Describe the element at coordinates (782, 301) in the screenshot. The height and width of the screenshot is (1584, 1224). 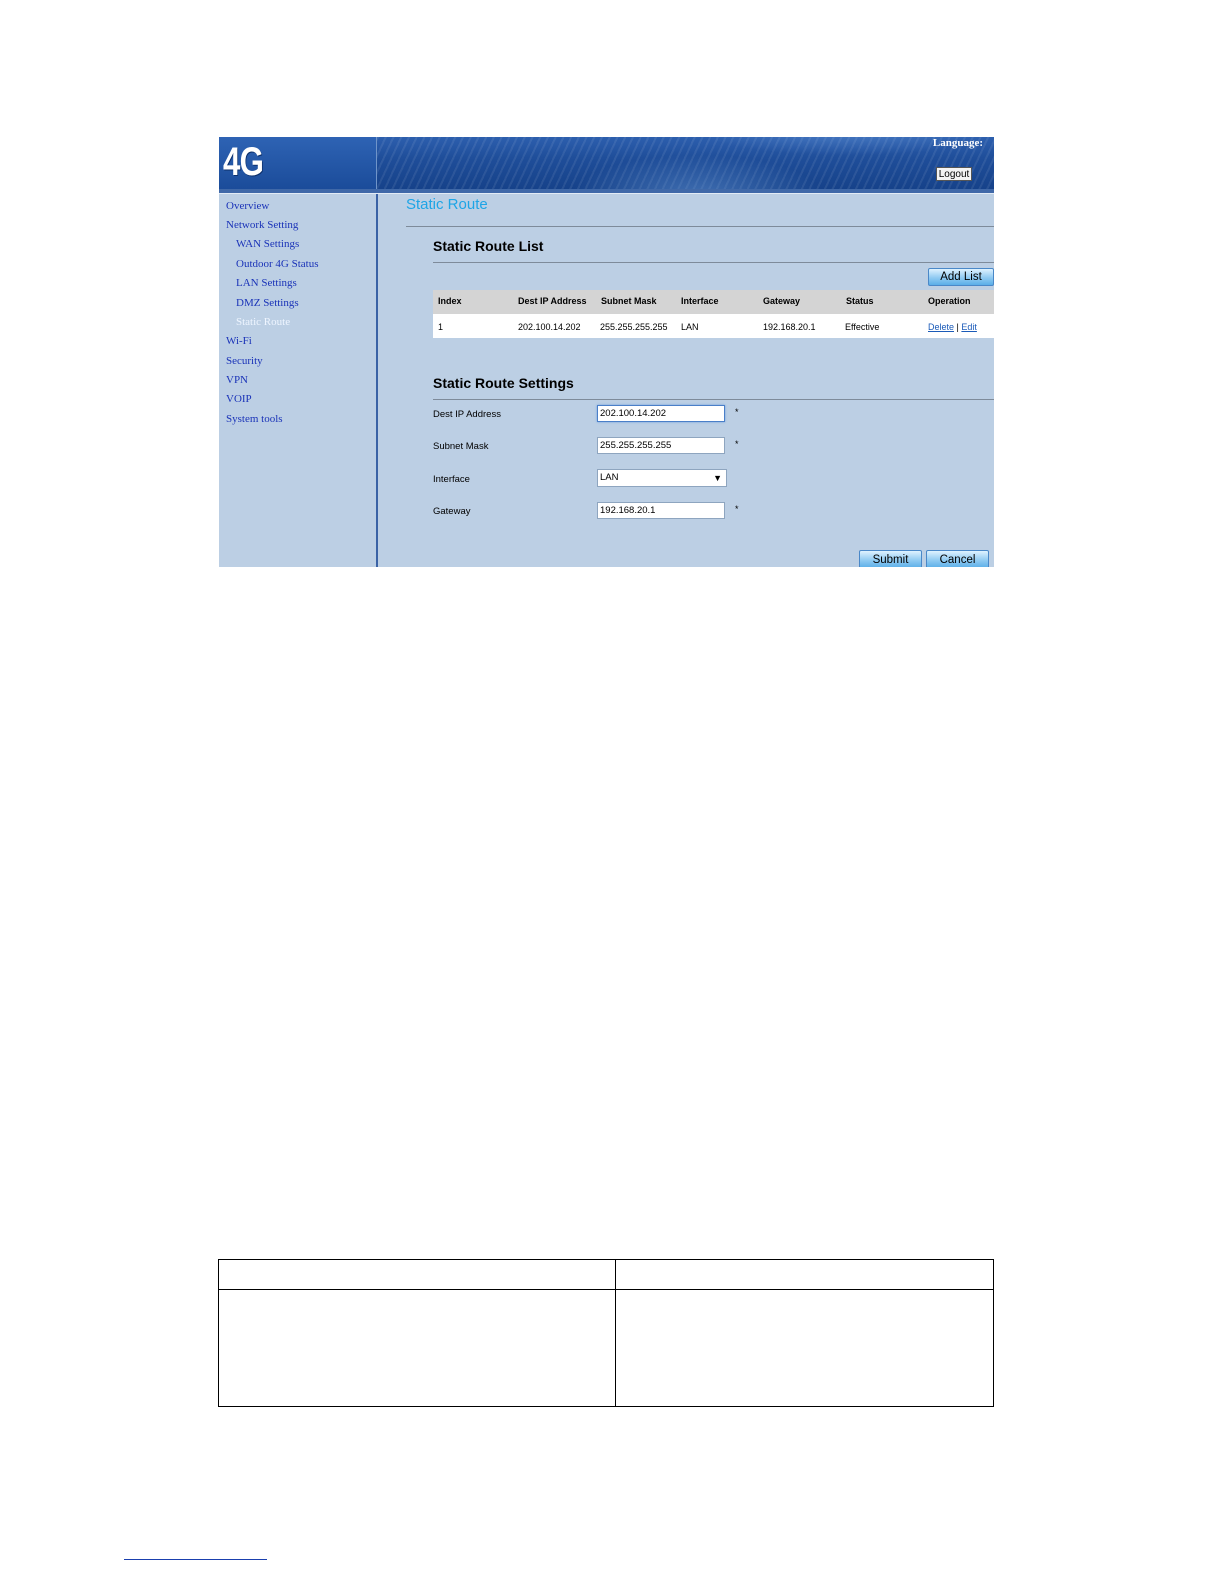
I see `column-header-gateway: Gateway` at that location.